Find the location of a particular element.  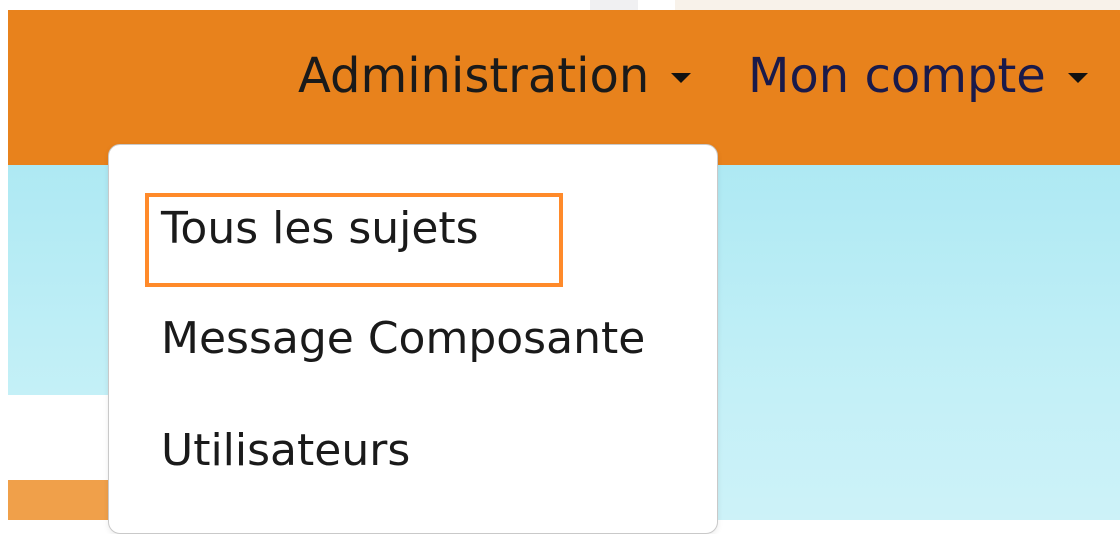

menu-item-utilisateurs: Utilisateurs is located at coordinates (285, 451).